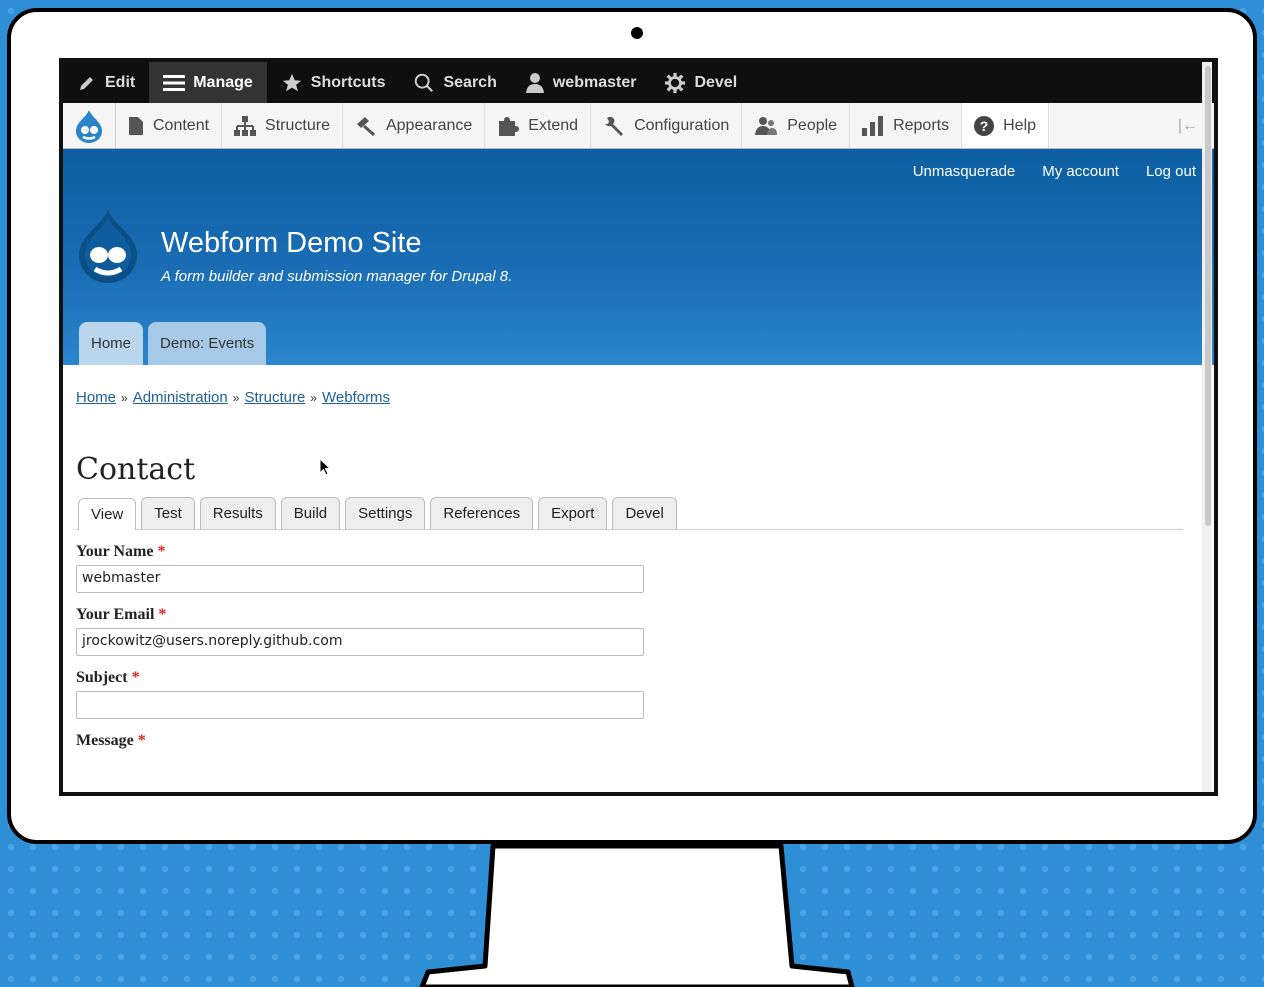 The image size is (1264, 987). Describe the element at coordinates (682, 125) in the screenshot. I see `tray-configuration-label: Configuration` at that location.